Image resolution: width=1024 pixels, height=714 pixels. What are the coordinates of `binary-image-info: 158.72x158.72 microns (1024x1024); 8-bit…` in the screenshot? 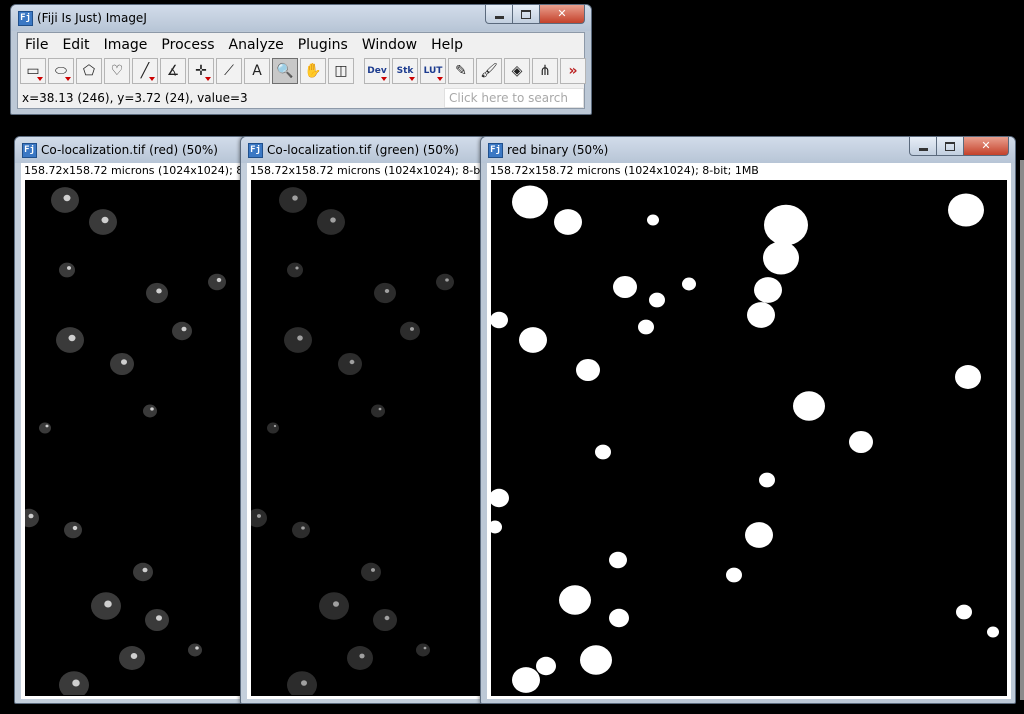 It's located at (749, 170).